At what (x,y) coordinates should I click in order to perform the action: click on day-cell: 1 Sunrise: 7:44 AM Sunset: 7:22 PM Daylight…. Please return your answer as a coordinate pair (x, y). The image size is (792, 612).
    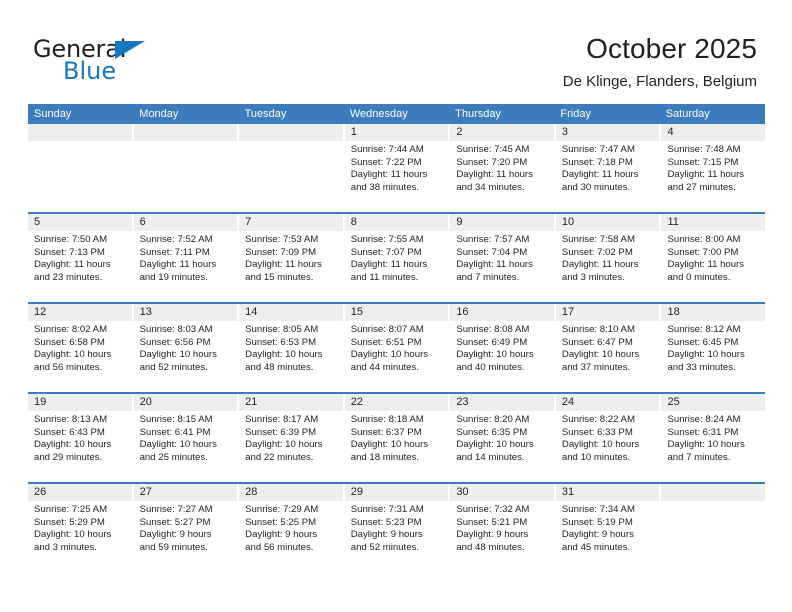
    Looking at the image, I should click on (397, 168).